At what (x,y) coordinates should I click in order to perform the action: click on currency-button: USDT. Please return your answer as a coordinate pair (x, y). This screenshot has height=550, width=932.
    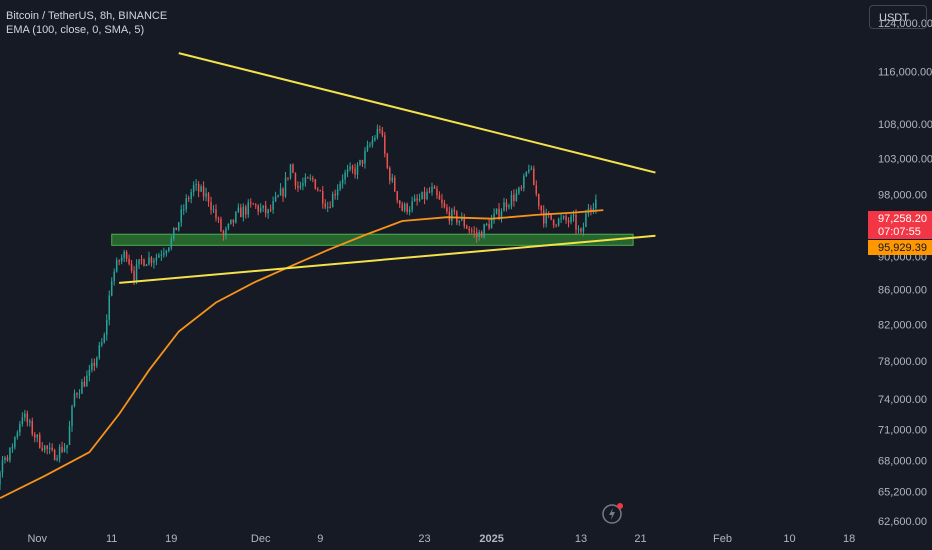
    Looking at the image, I should click on (898, 17).